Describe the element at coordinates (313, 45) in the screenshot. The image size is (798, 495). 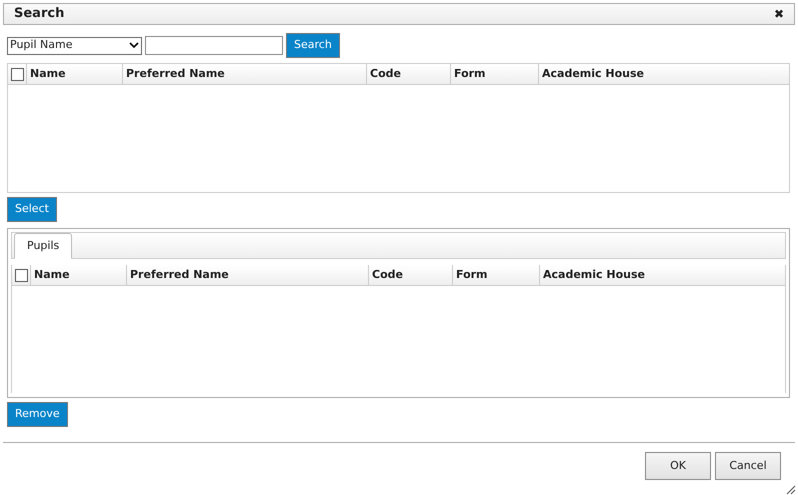
I see `search-button: Search` at that location.